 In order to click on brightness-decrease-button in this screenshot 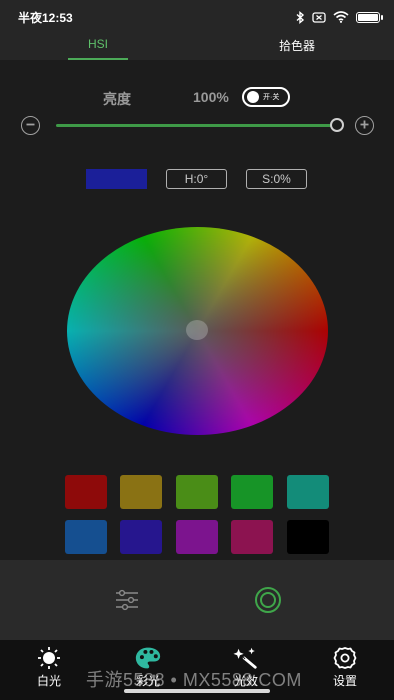, I will do `click(30, 125)`.